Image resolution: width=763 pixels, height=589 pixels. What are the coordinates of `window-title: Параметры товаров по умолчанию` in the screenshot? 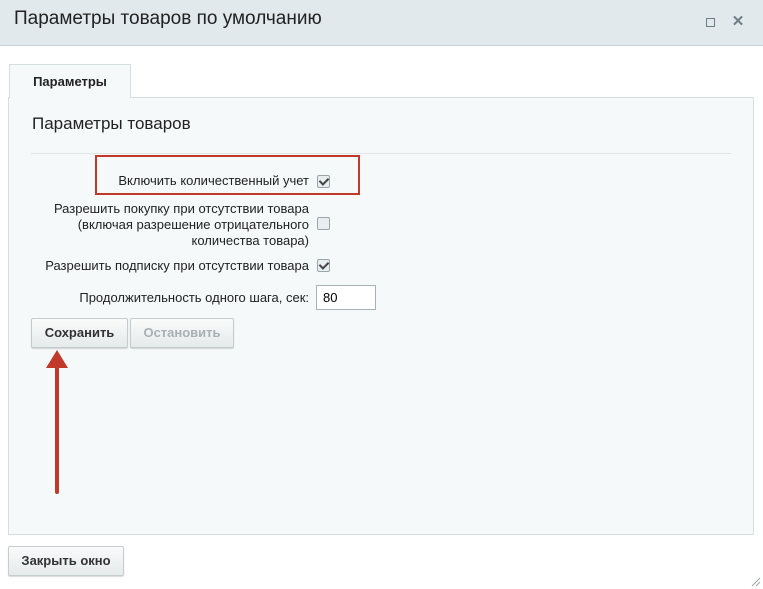 It's located at (168, 18).